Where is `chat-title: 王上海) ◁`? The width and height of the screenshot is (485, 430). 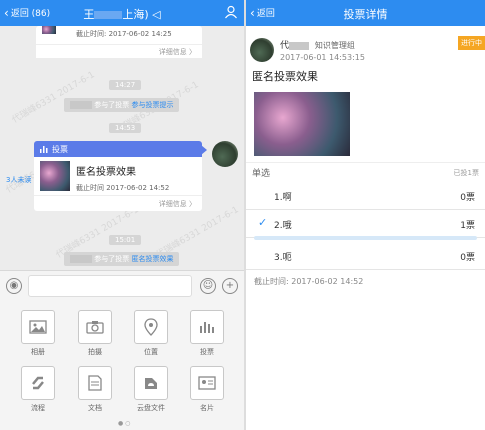 chat-title: 王上海) ◁ is located at coordinates (122, 14).